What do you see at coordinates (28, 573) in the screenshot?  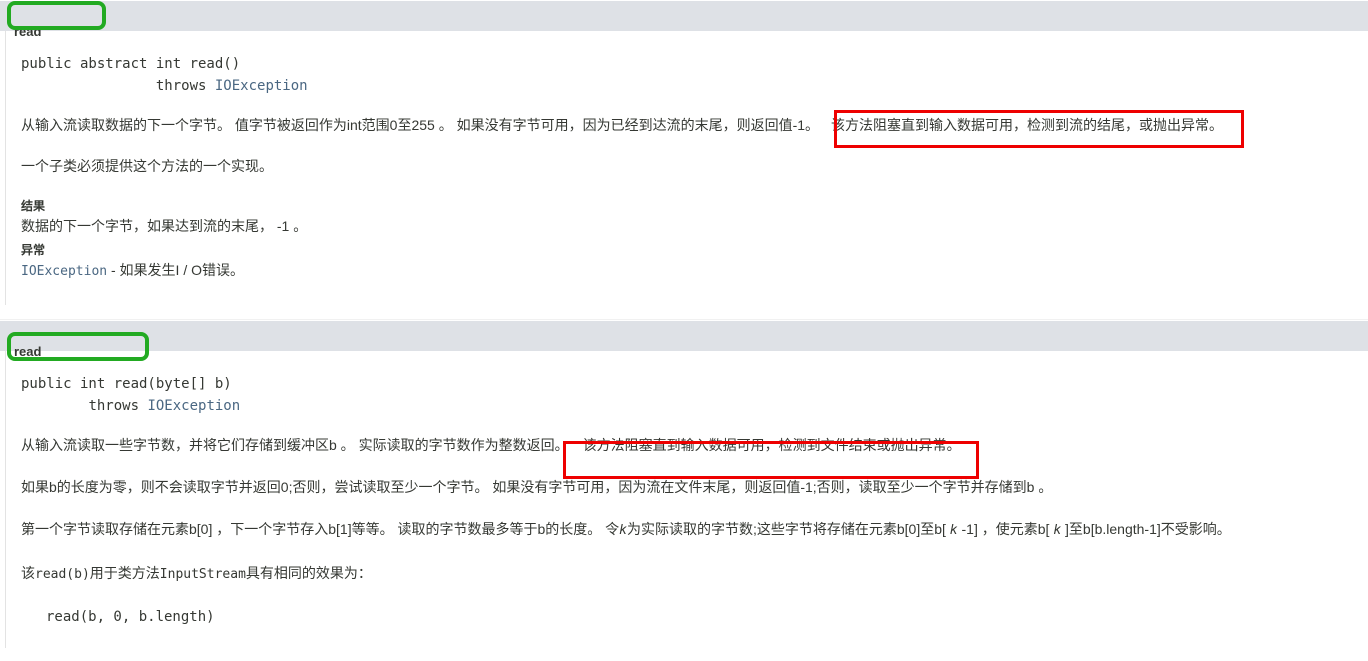 I see `paragraph4-prefix: 该` at bounding box center [28, 573].